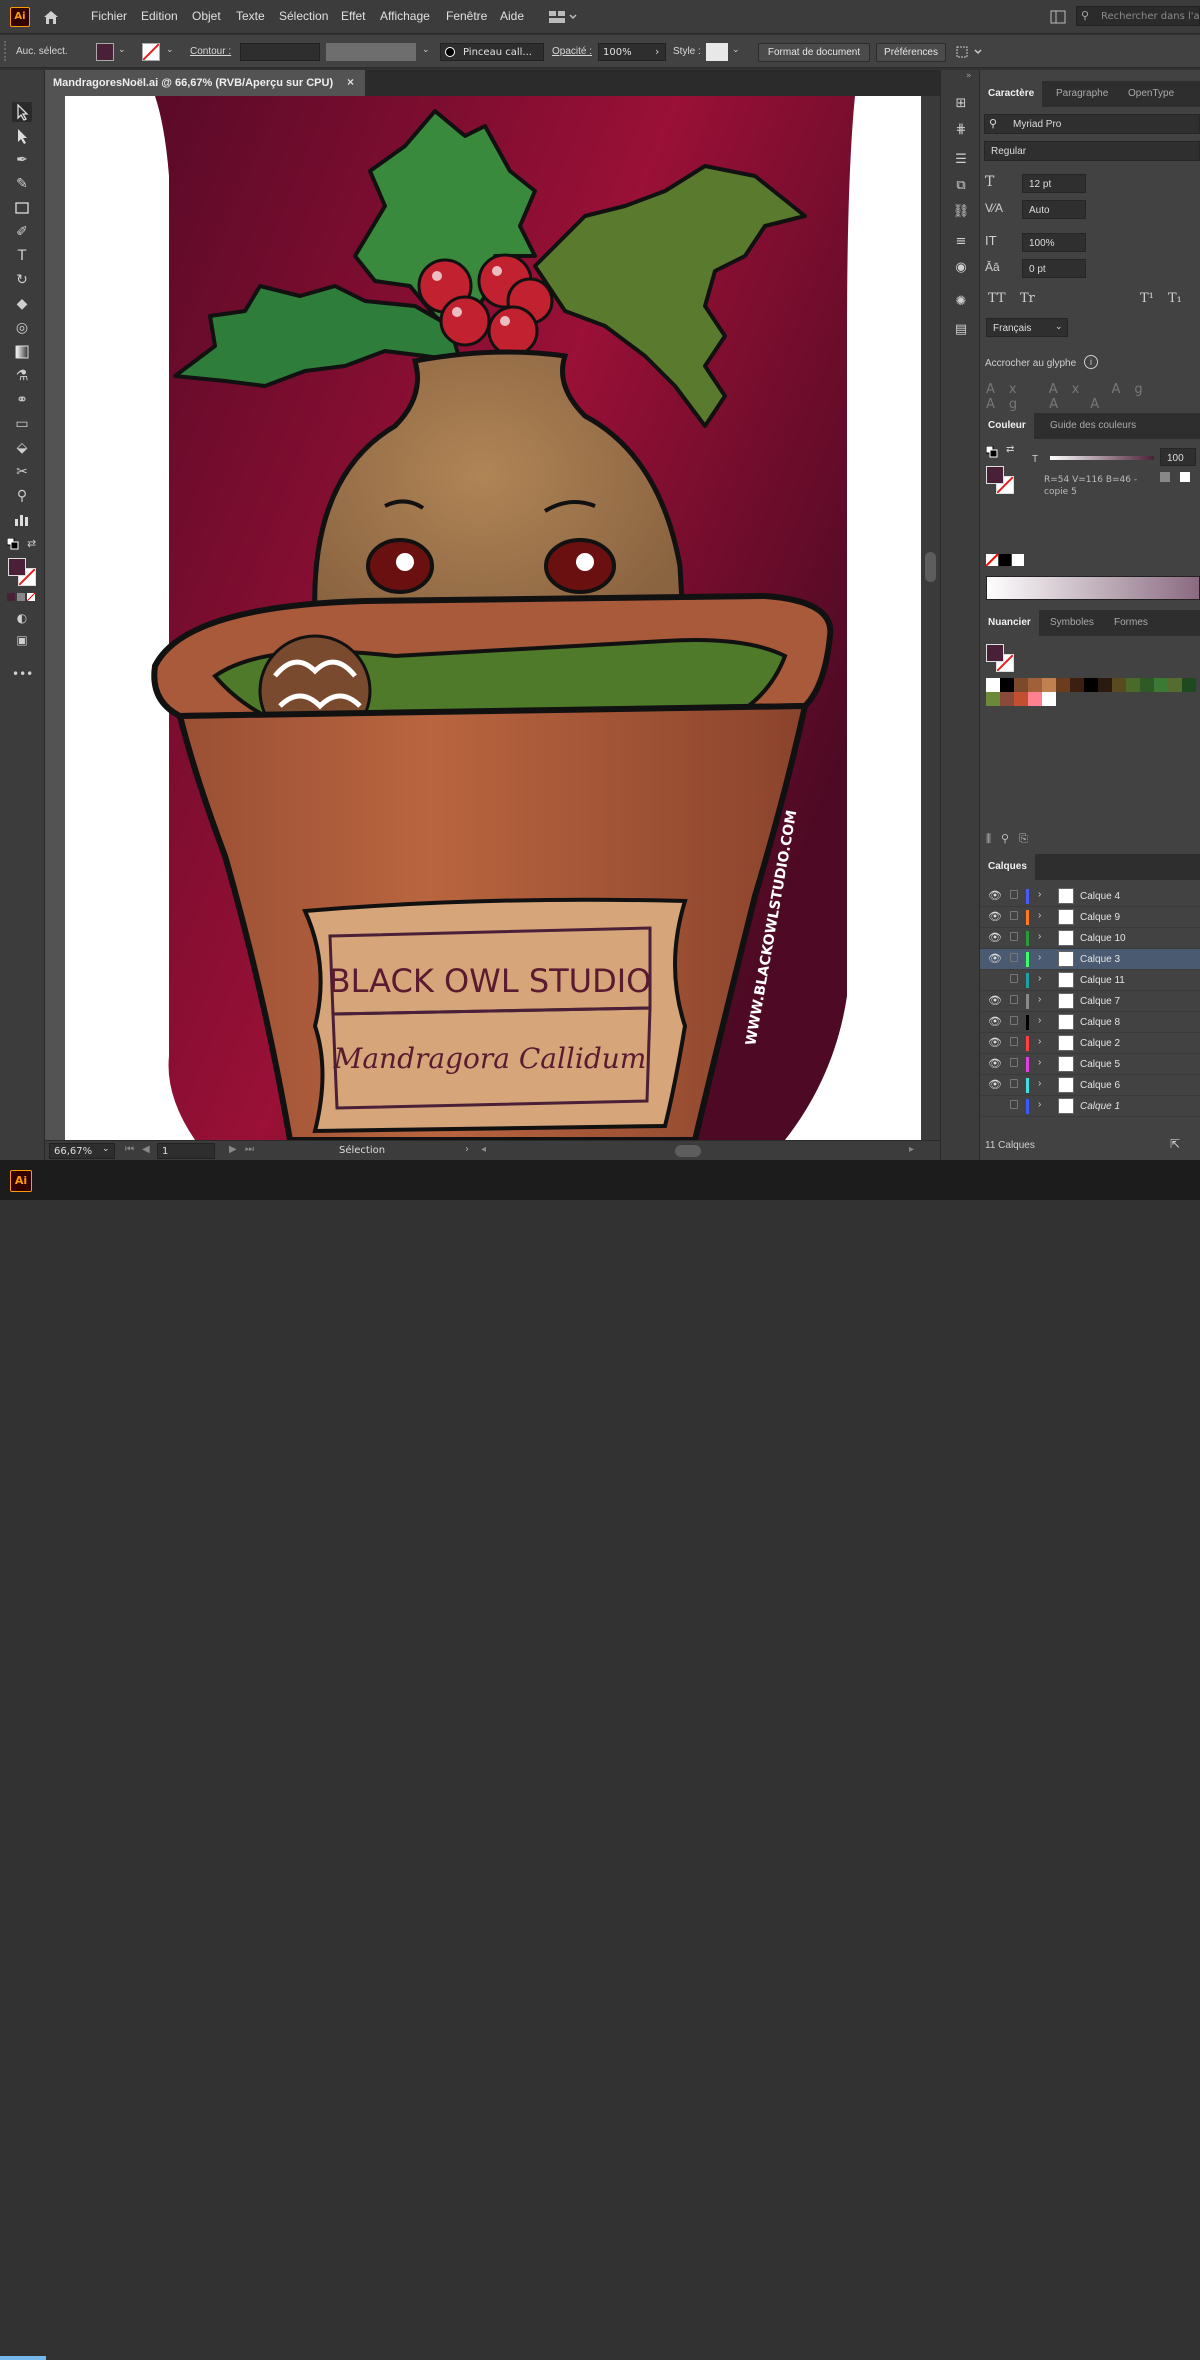 The height and width of the screenshot is (2360, 1200). I want to click on live-paint-bucket-icon: ⬙, so click(22, 448).